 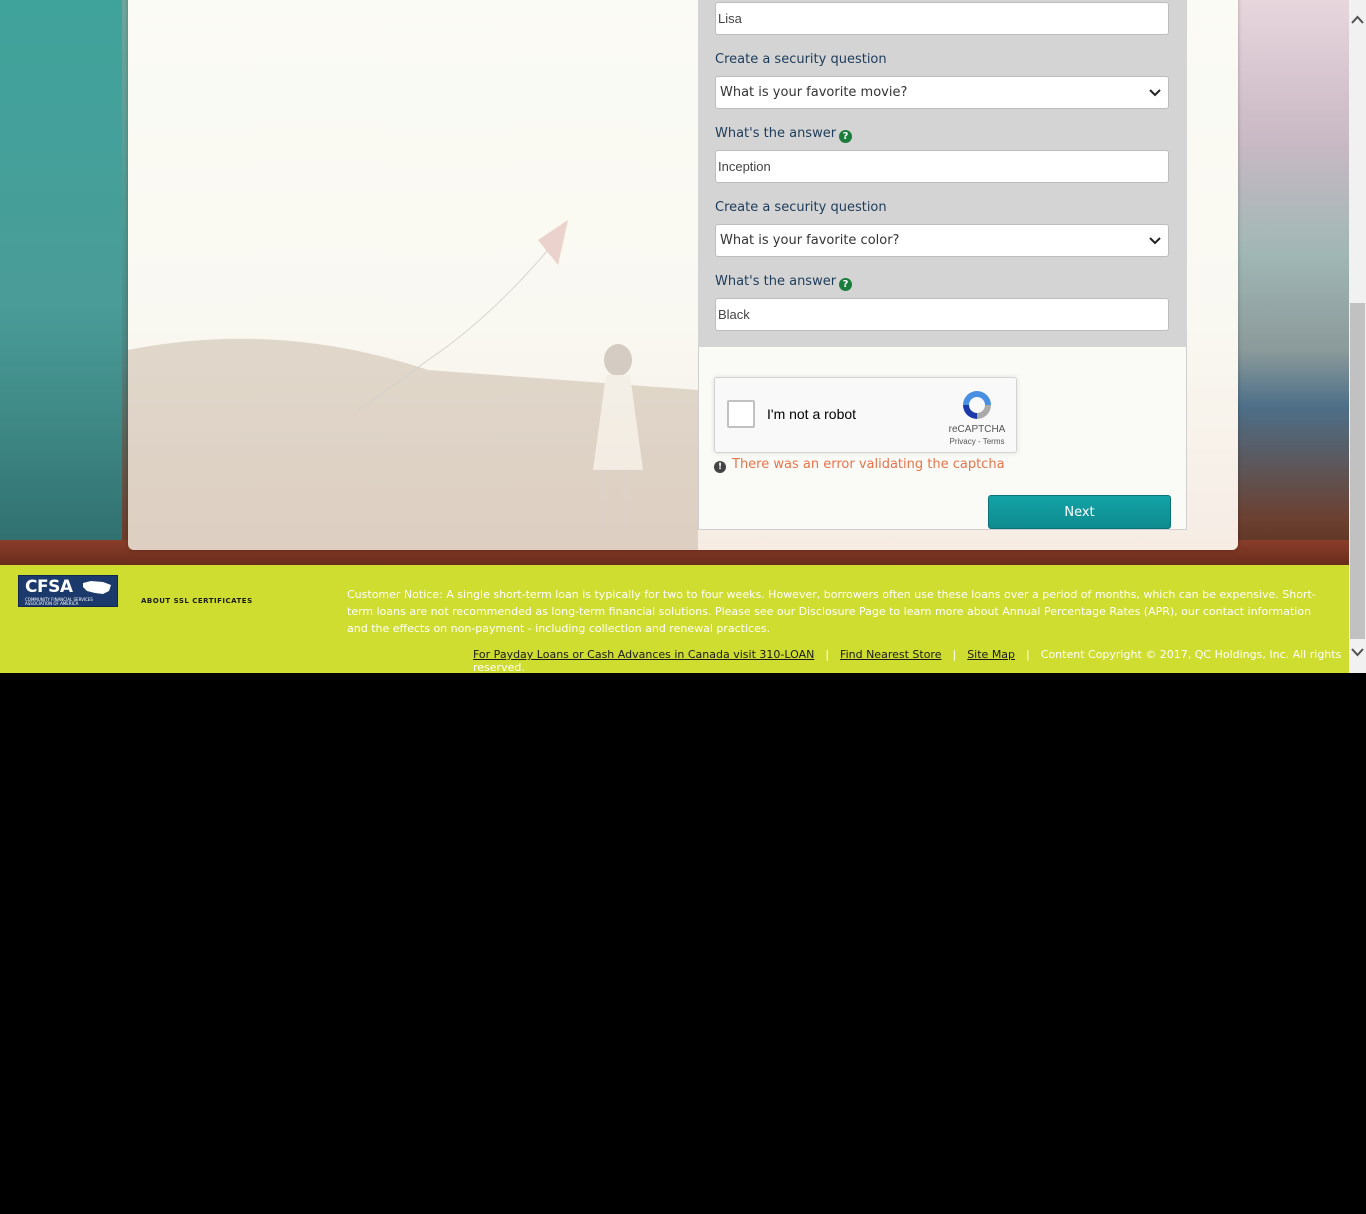 What do you see at coordinates (1292, 282) in the screenshot?
I see `background-right` at bounding box center [1292, 282].